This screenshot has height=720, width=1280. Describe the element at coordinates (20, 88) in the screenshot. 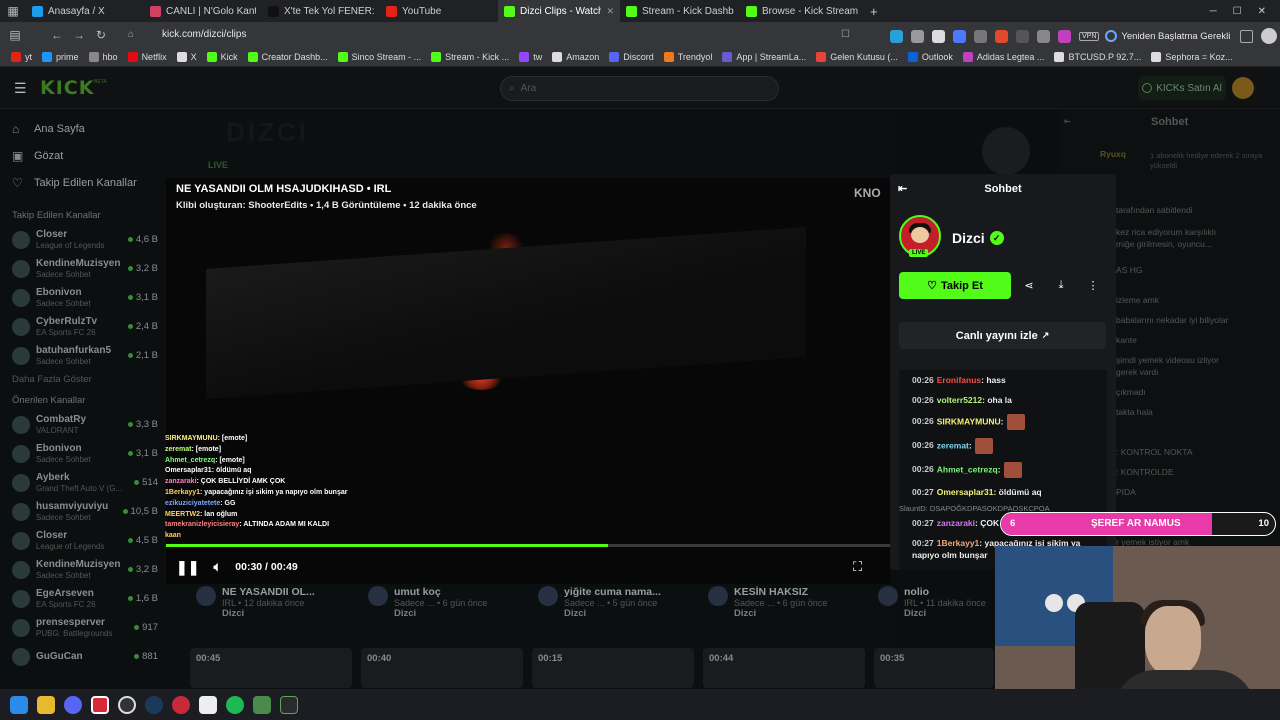

I see `hamburger-menu-icon: ☰` at that location.